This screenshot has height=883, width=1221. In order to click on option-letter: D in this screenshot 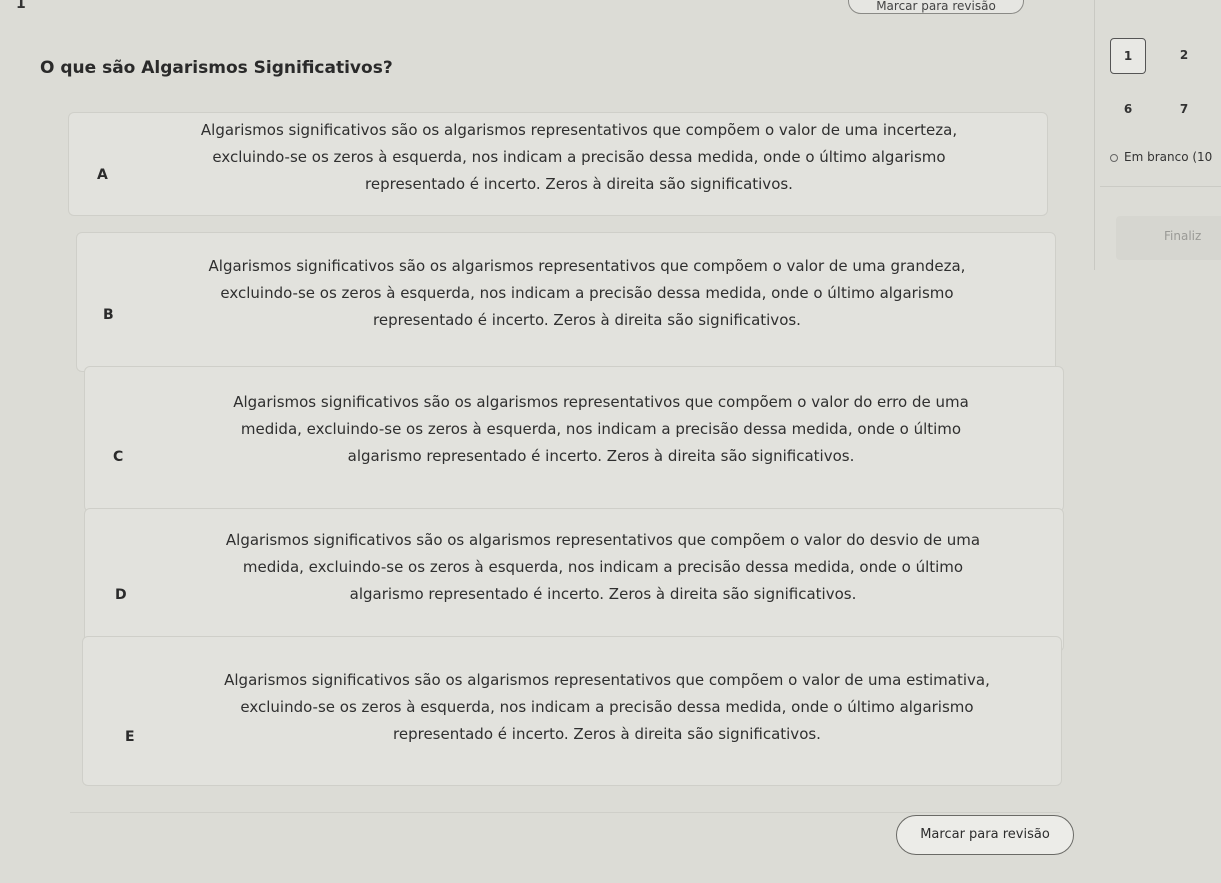, I will do `click(121, 595)`.